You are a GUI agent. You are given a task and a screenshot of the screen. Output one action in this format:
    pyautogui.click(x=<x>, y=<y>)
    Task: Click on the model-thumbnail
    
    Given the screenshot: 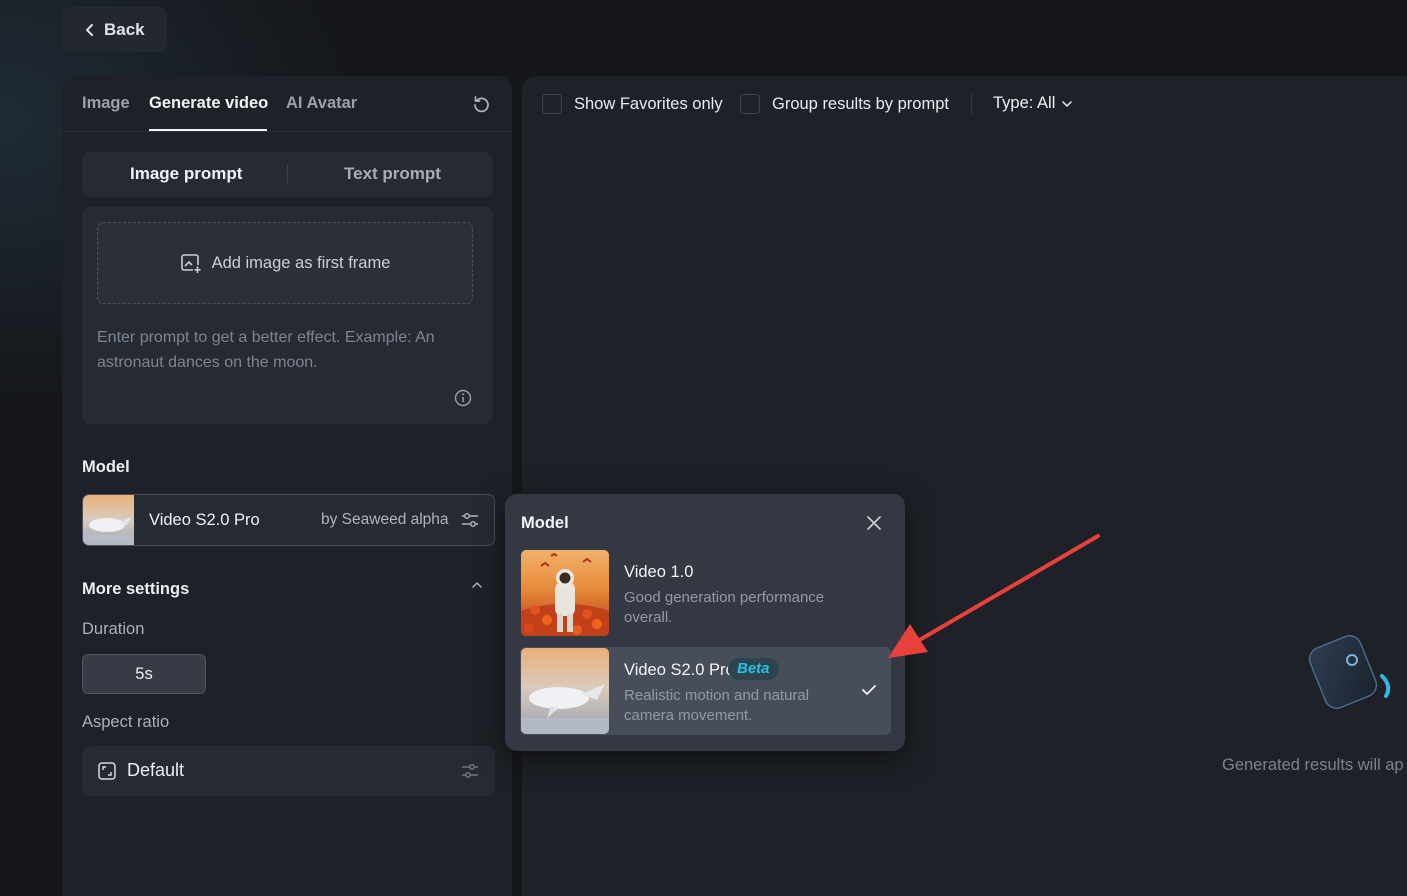 What is the action you would take?
    pyautogui.click(x=108, y=520)
    